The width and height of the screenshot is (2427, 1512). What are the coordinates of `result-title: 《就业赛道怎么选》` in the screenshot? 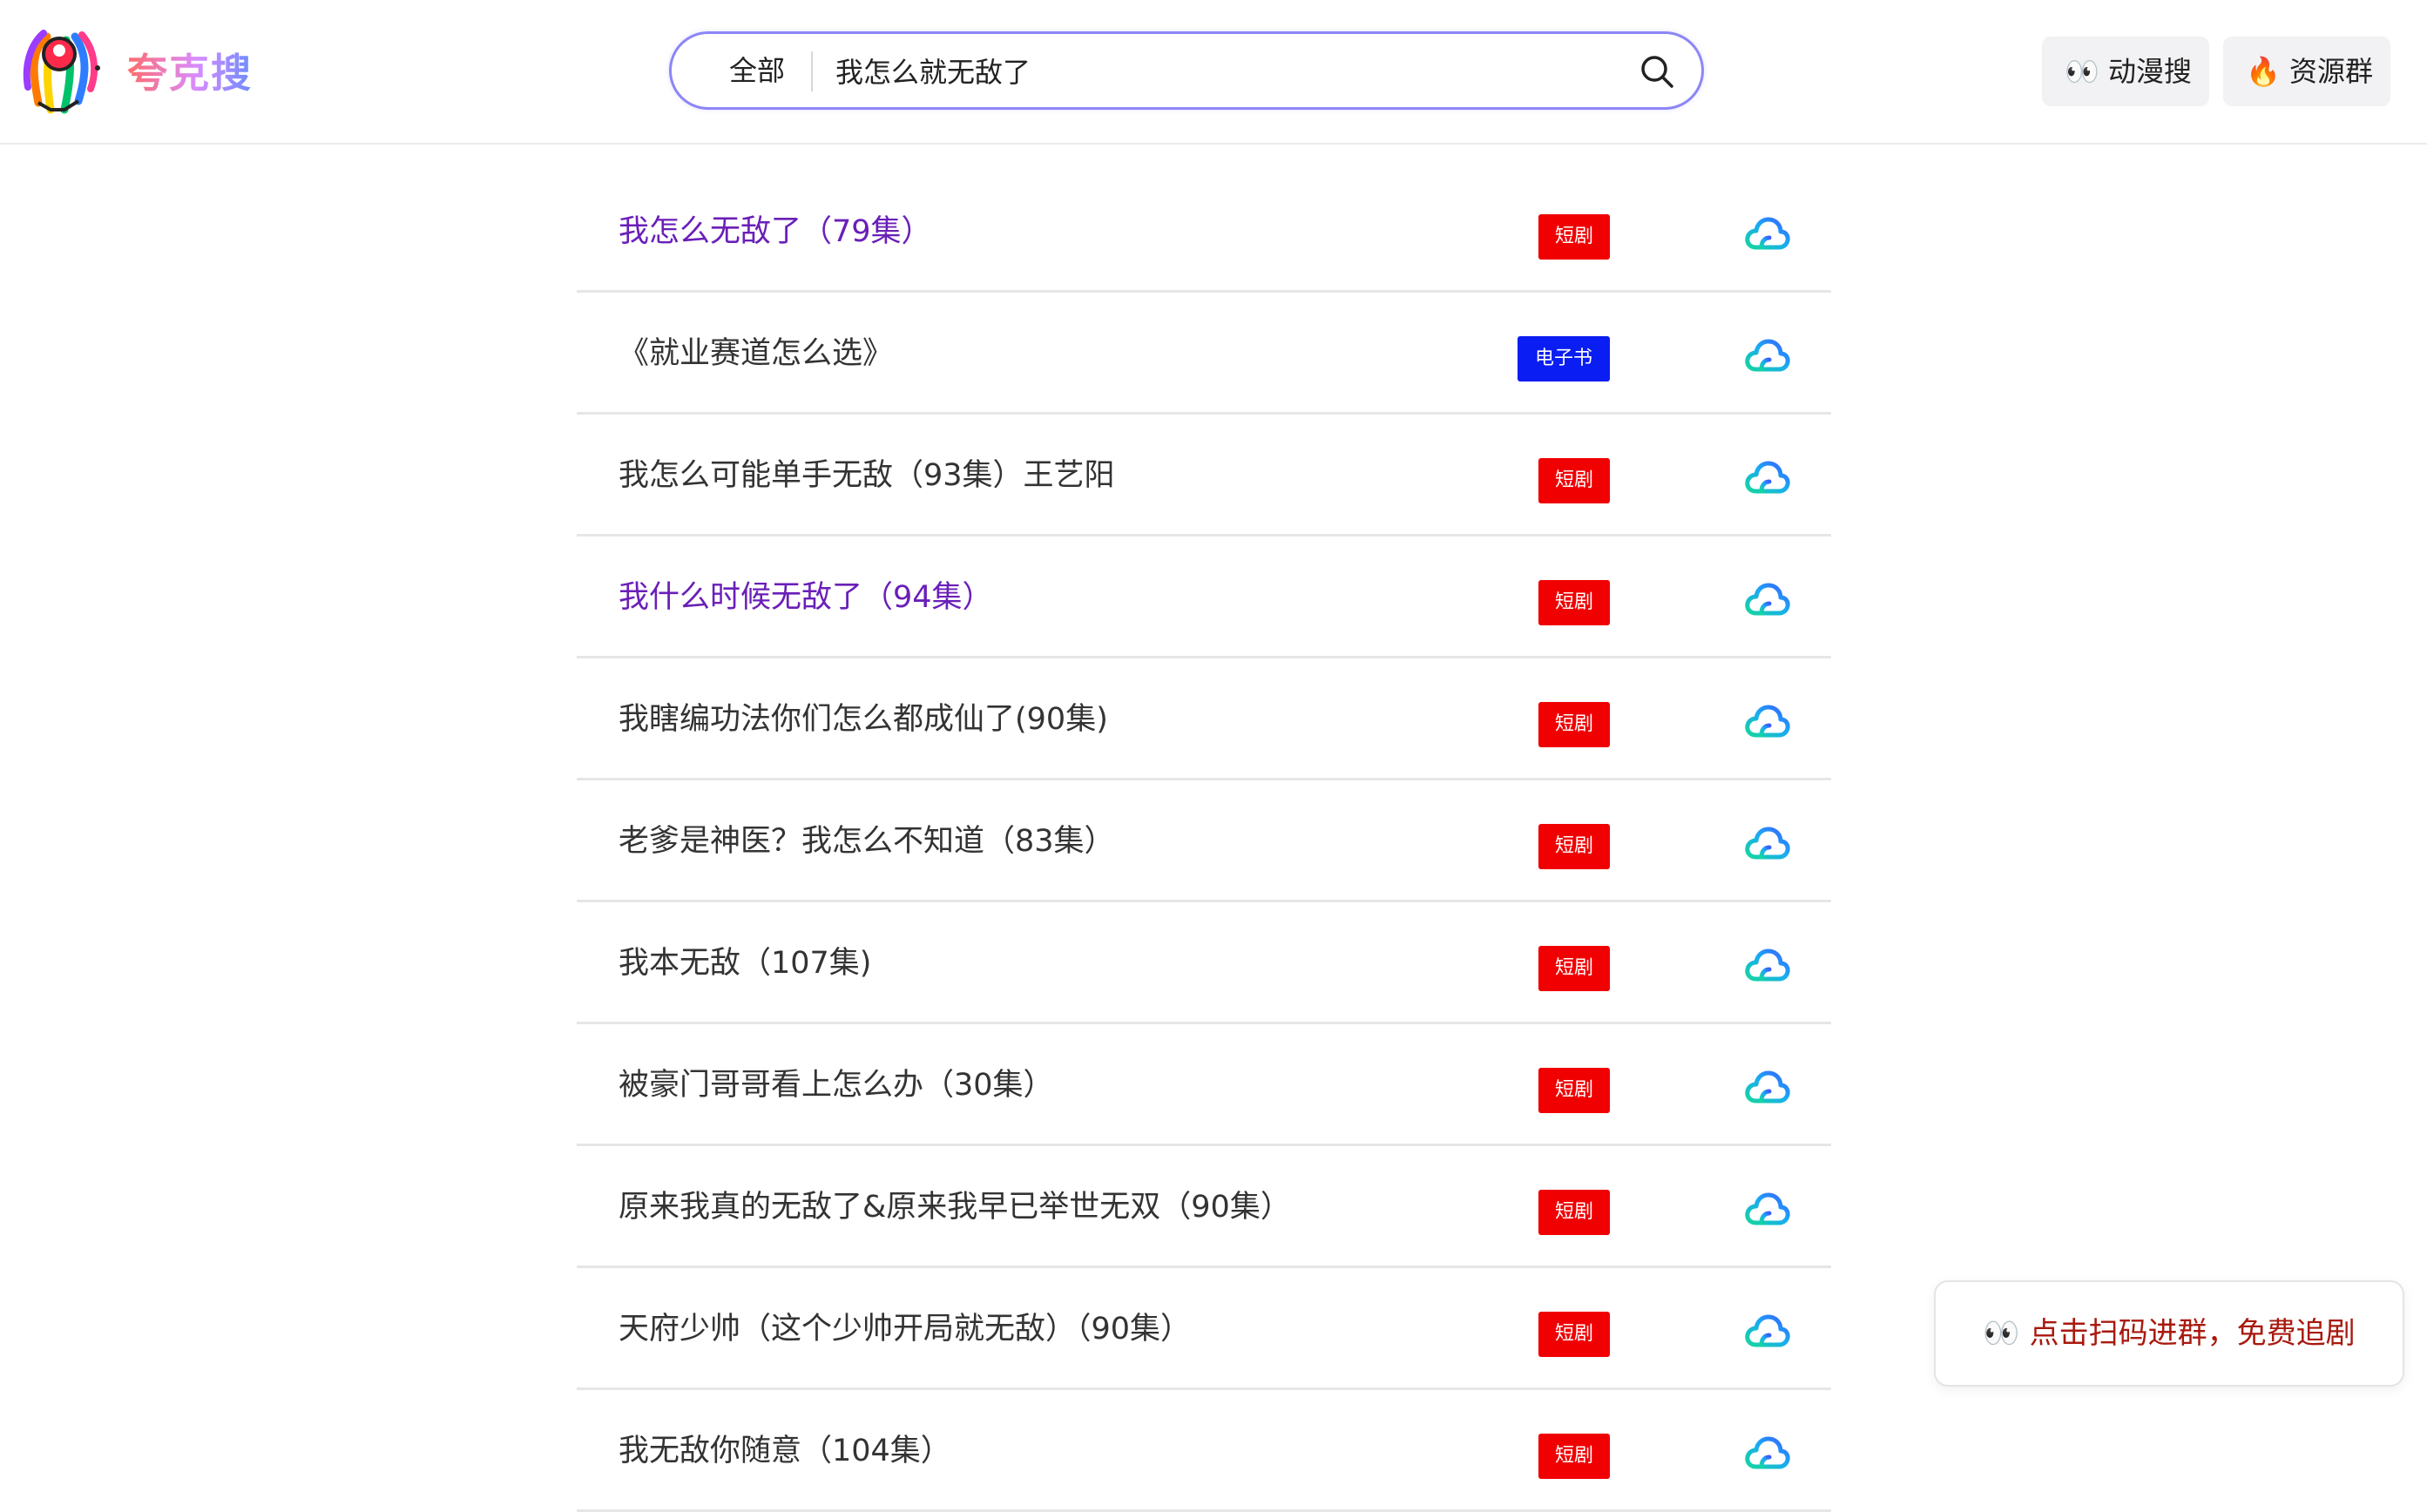 It's located at (756, 354).